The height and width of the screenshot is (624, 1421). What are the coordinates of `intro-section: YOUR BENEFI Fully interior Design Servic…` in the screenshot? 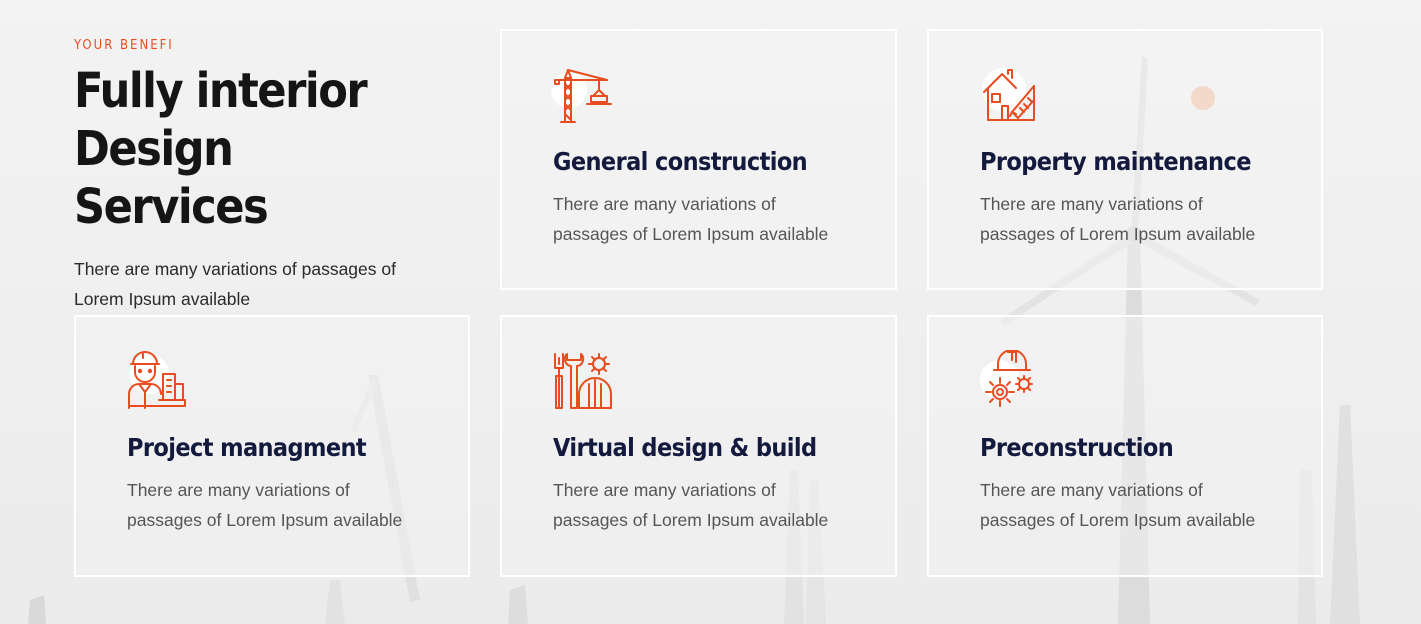 It's located at (254, 176).